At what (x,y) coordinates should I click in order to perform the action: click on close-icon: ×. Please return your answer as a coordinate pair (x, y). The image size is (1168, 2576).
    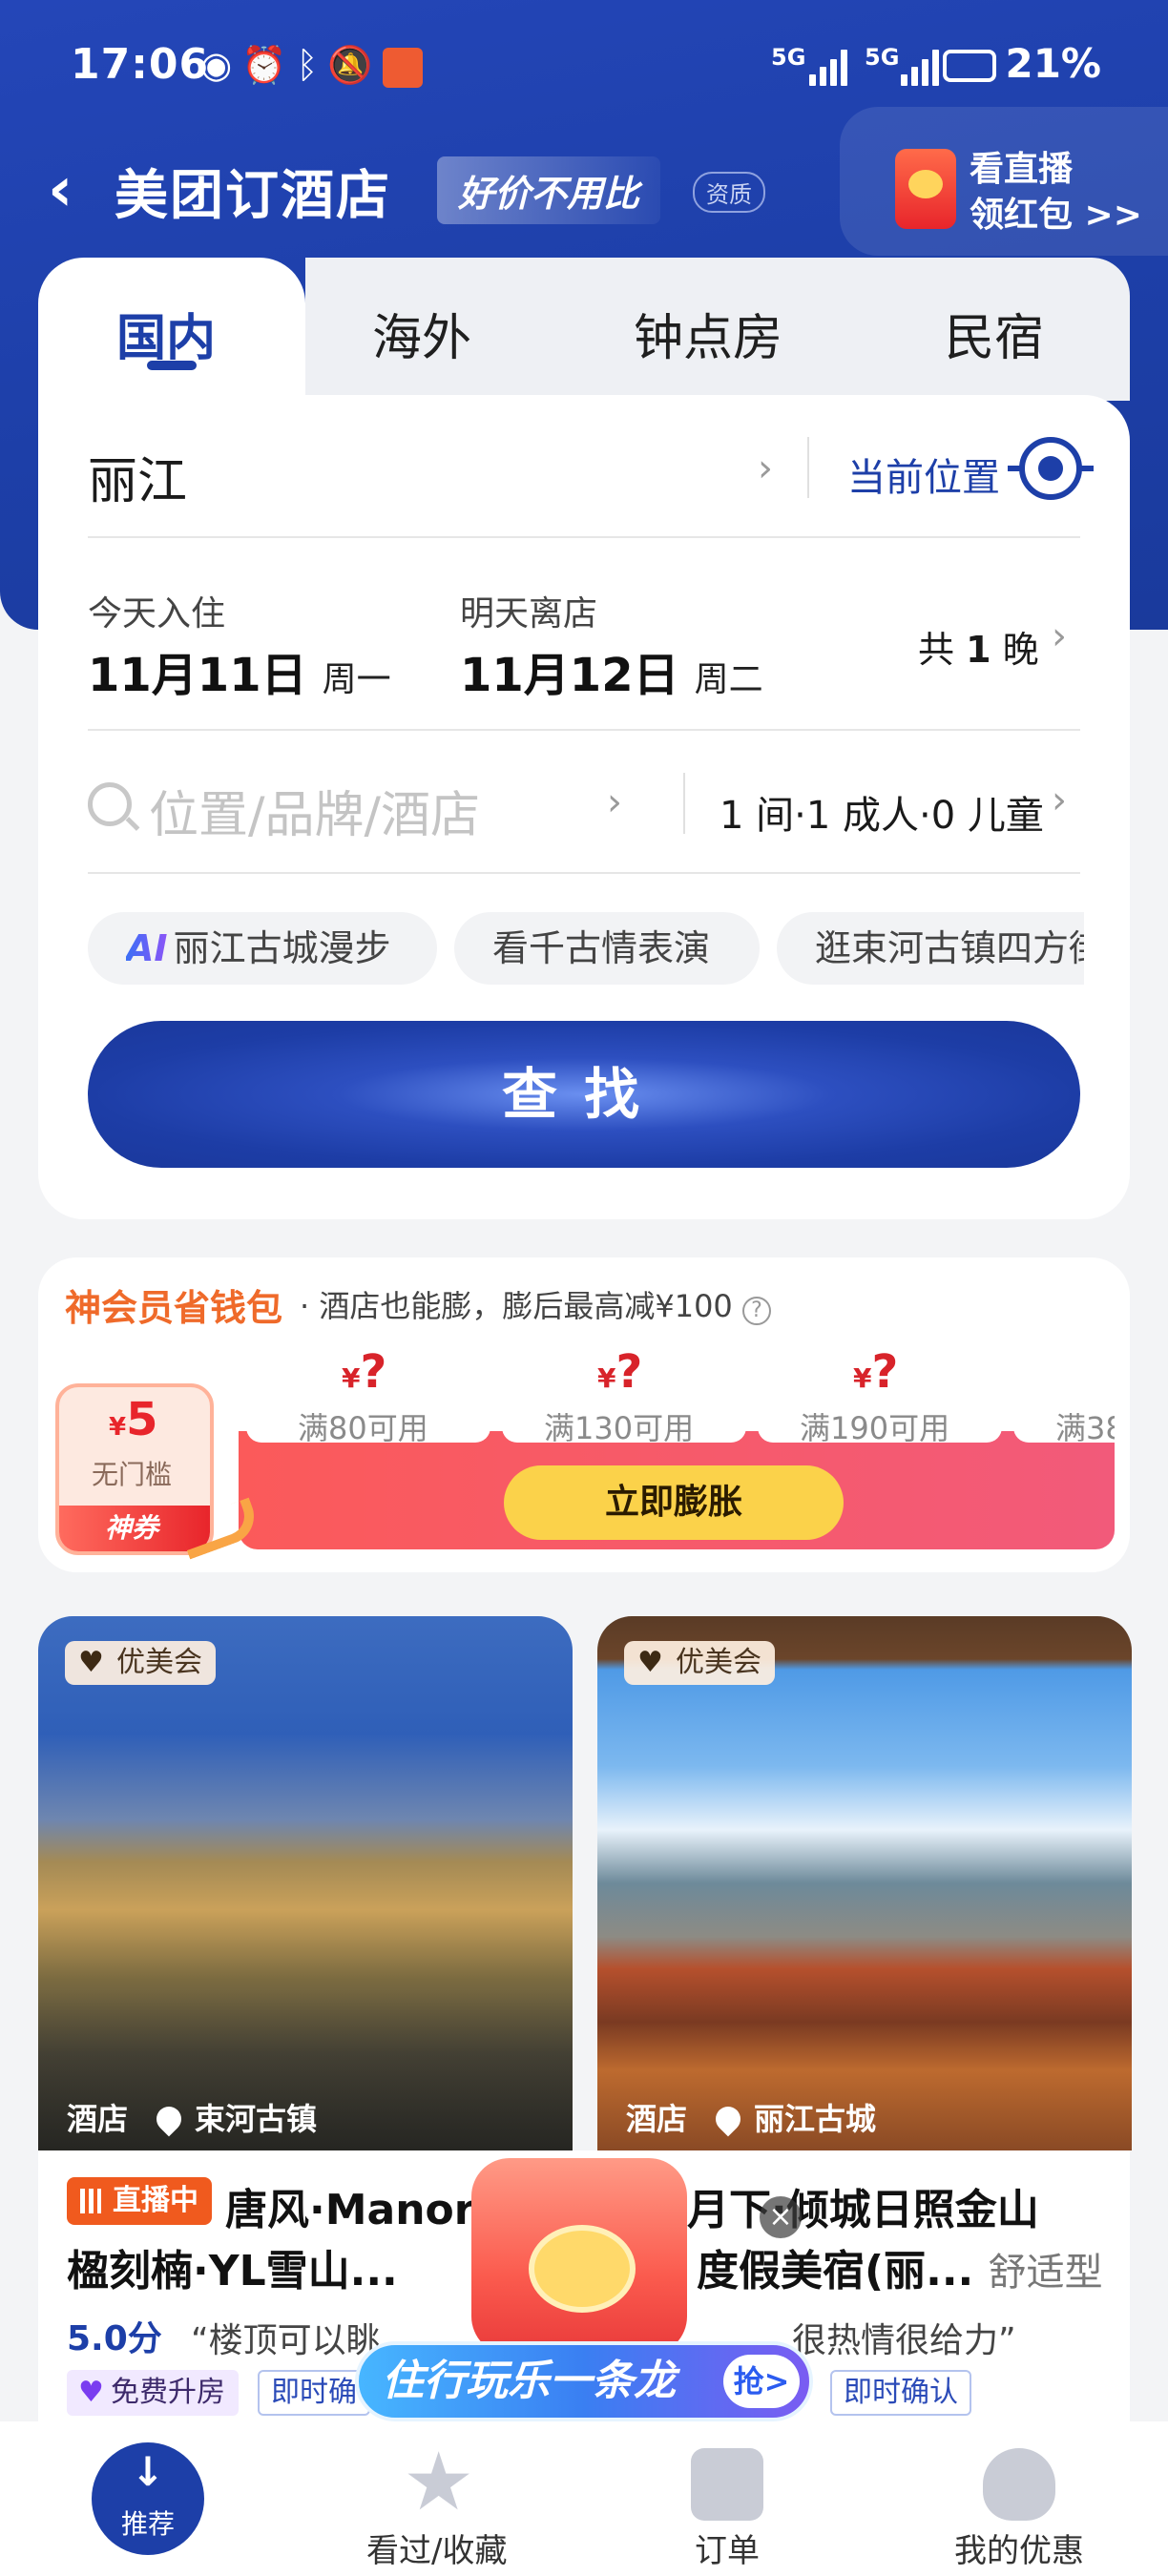
    Looking at the image, I should click on (781, 2217).